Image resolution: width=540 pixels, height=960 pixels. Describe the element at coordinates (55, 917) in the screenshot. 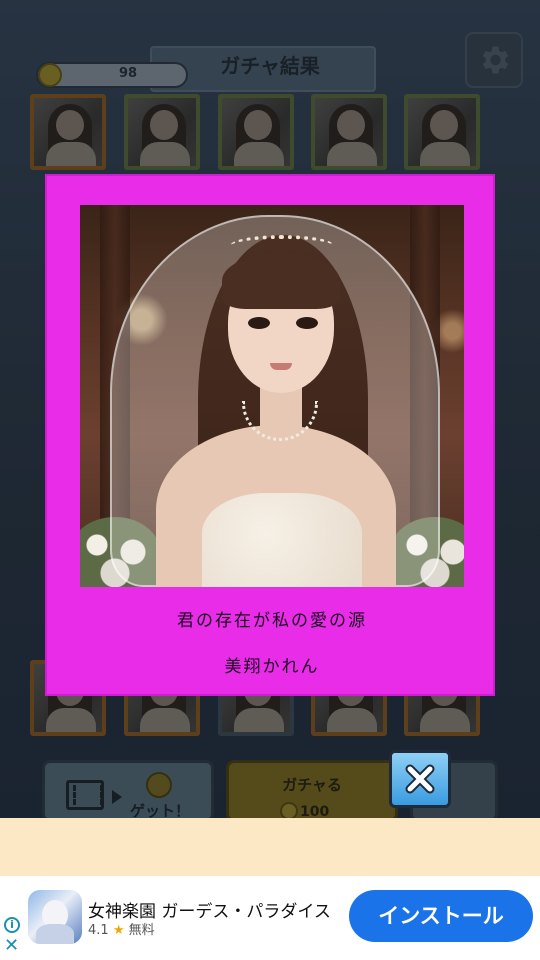

I see `app-icon` at that location.